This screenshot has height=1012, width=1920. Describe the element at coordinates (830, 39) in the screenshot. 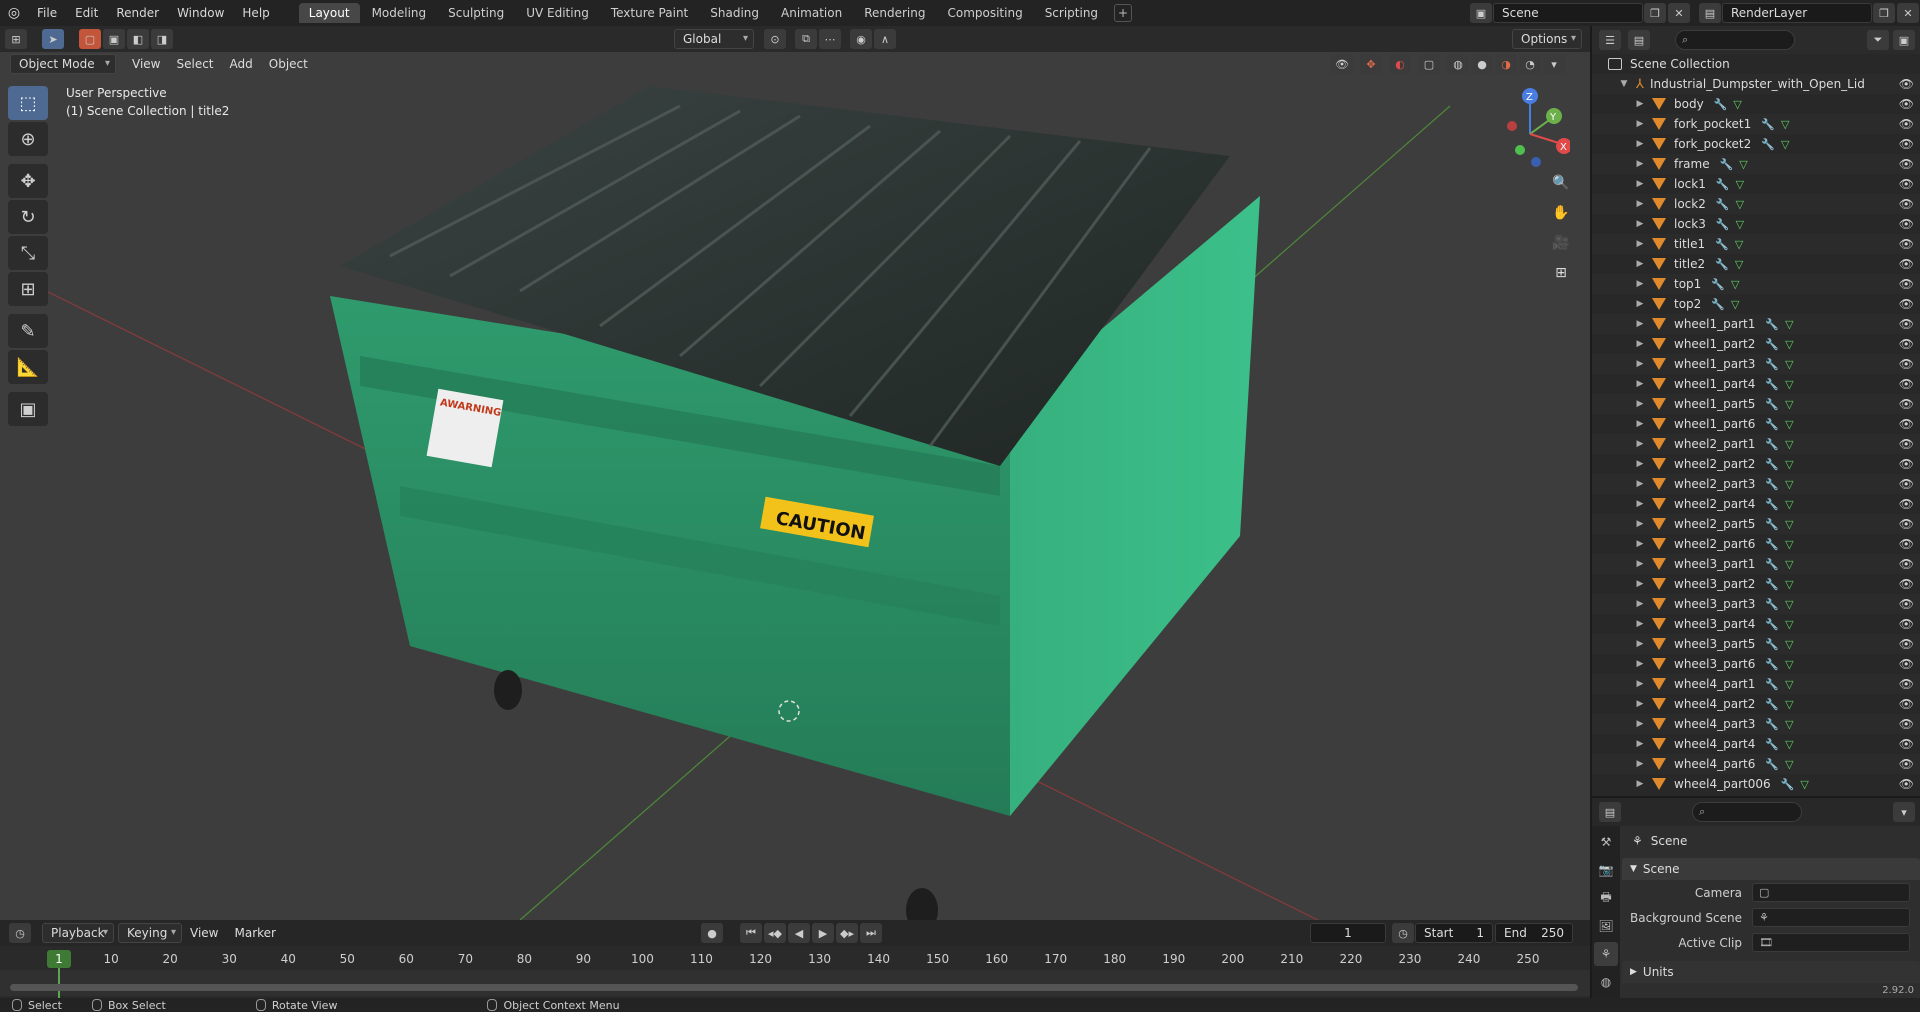

I see `snap-target-icon: ⋯` at that location.